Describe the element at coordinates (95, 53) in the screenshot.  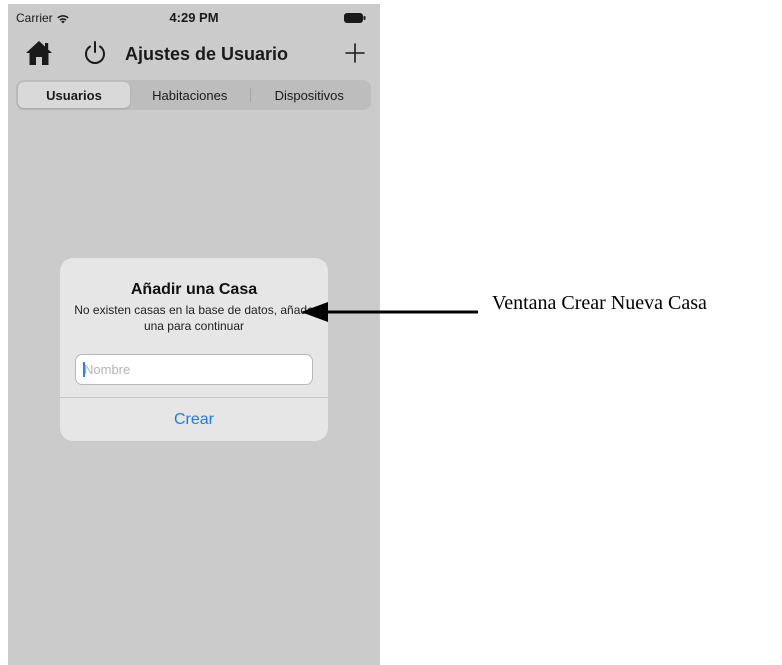
I see `power-icon` at that location.